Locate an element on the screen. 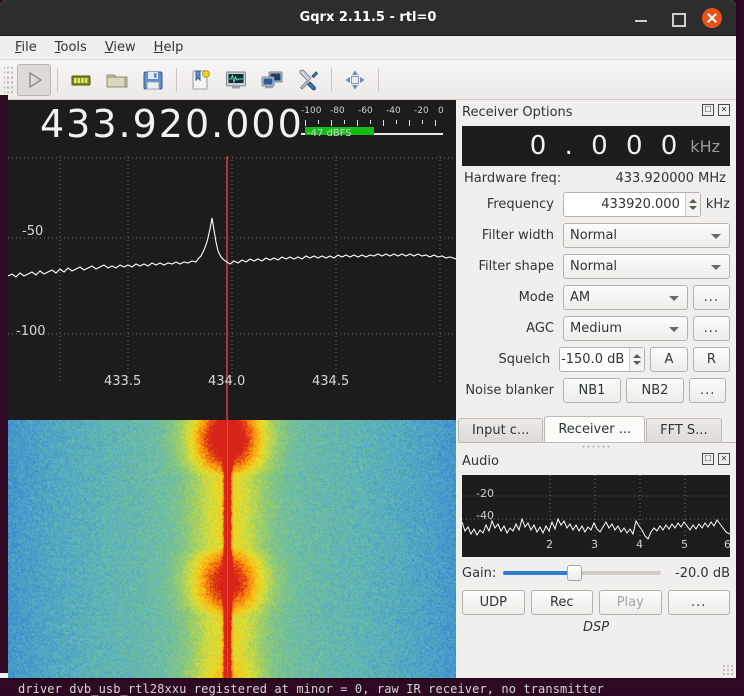  squelch-reset-button: R is located at coordinates (711, 359).